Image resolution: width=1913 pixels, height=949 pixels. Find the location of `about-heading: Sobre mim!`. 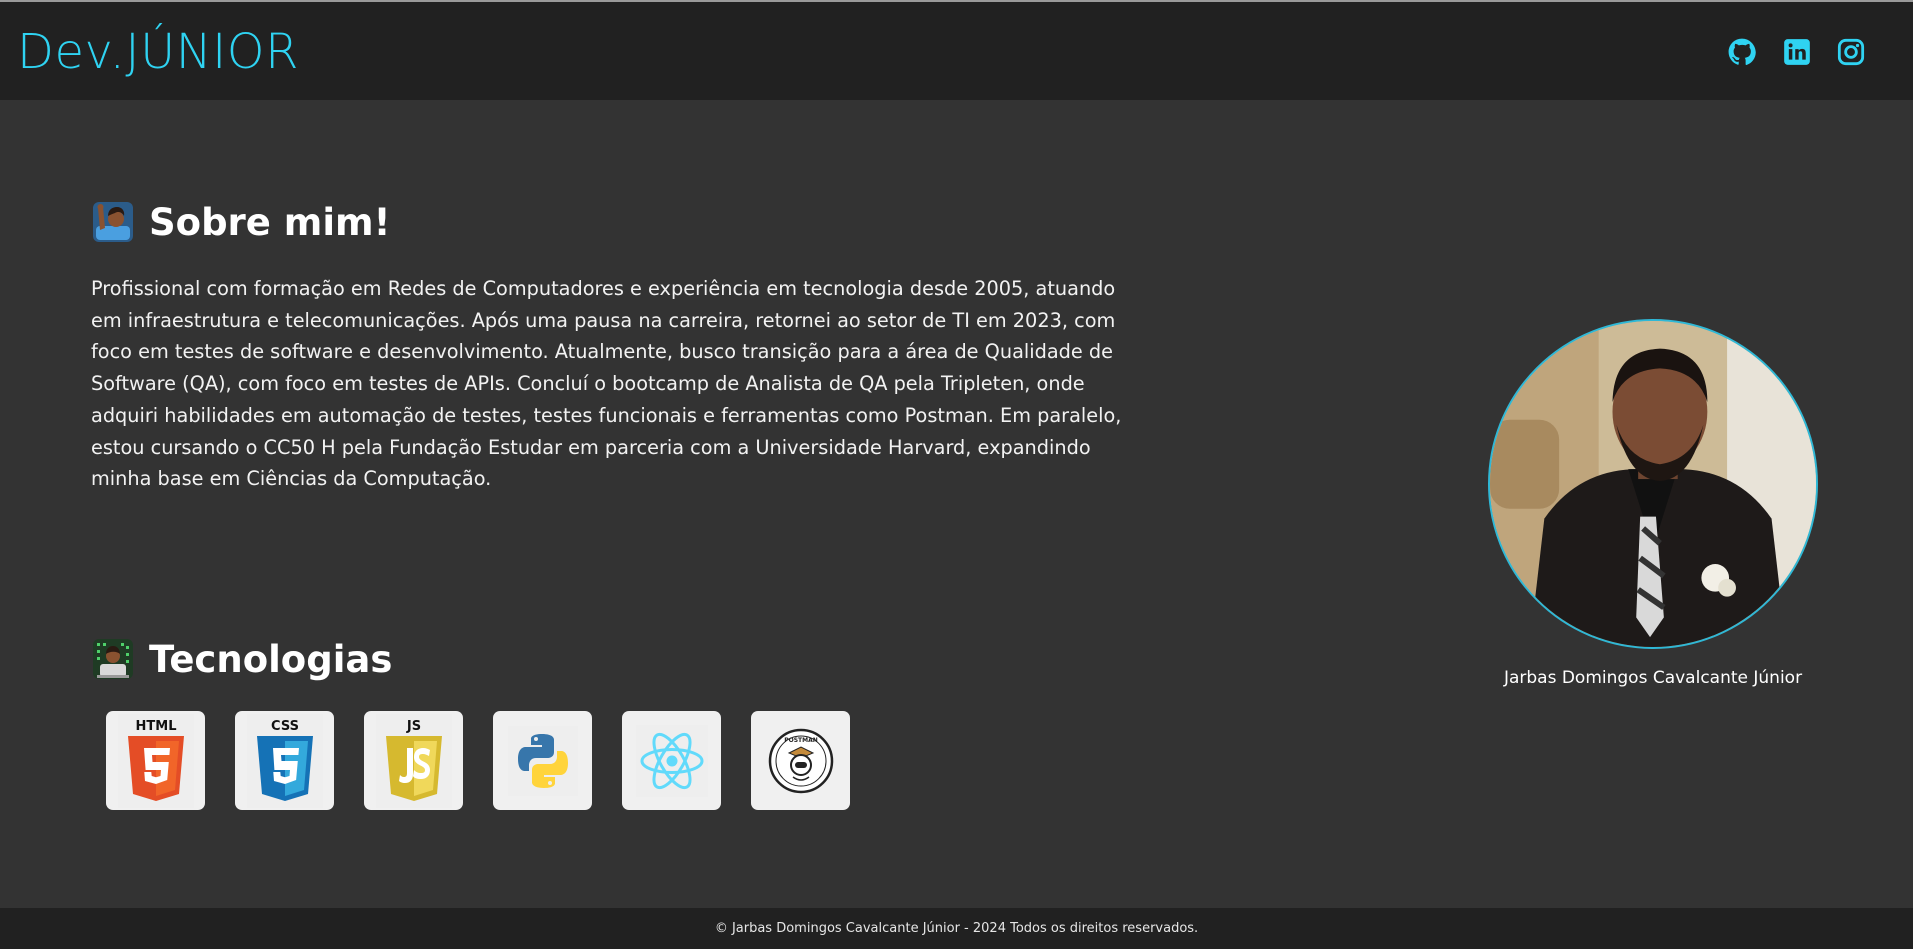

about-heading: Sobre mim! is located at coordinates (240, 222).